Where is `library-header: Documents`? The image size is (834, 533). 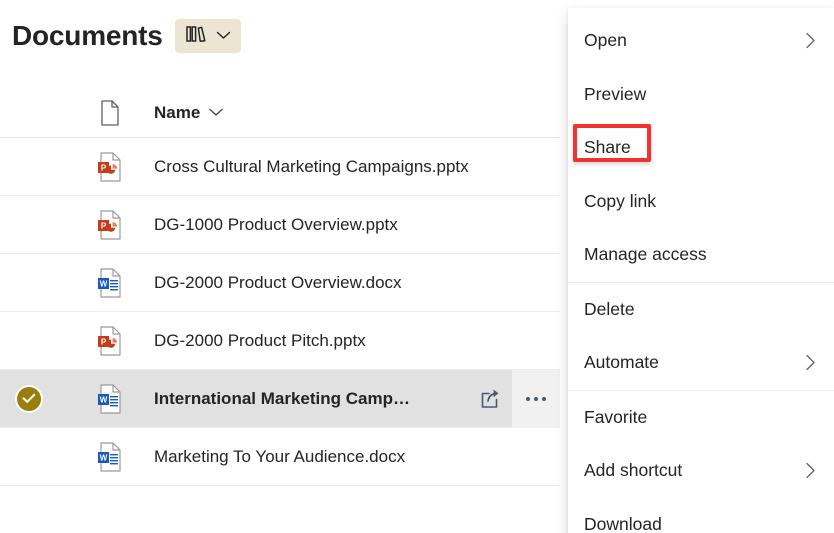 library-header: Documents is located at coordinates (280, 36).